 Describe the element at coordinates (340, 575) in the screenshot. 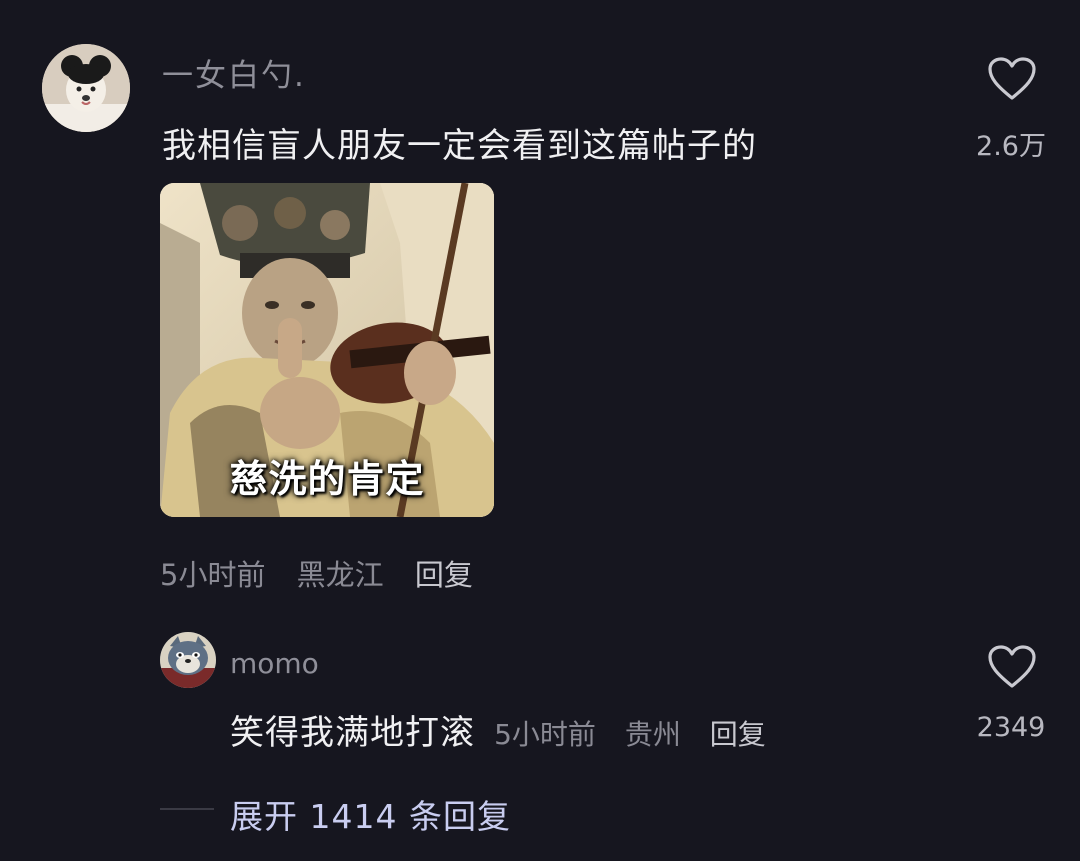

I see `comment-location: 黑龙江` at that location.